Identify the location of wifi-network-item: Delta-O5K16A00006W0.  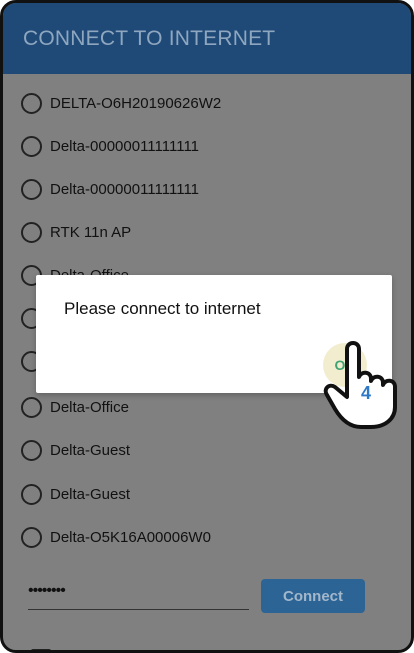
(116, 537).